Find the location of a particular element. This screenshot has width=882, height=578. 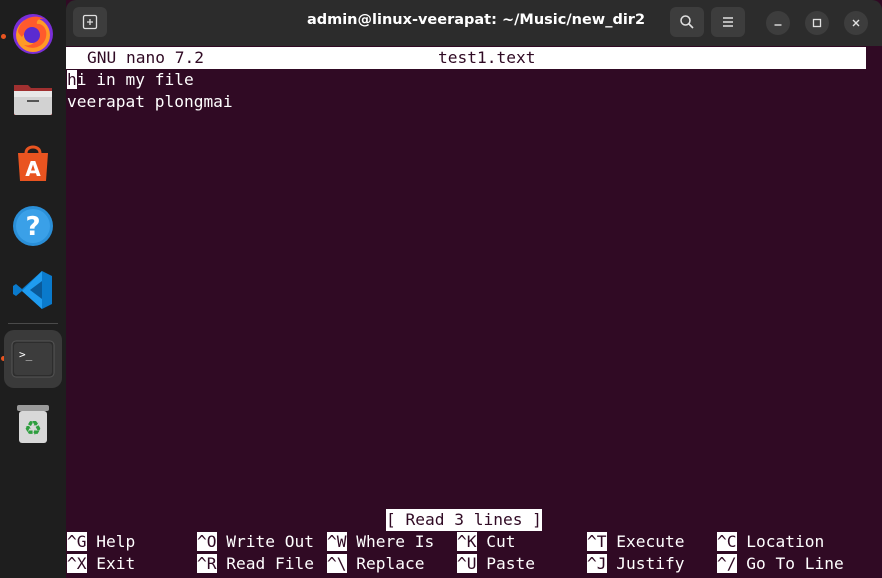

shortcut-write-out: ^O Write Out is located at coordinates (255, 542).